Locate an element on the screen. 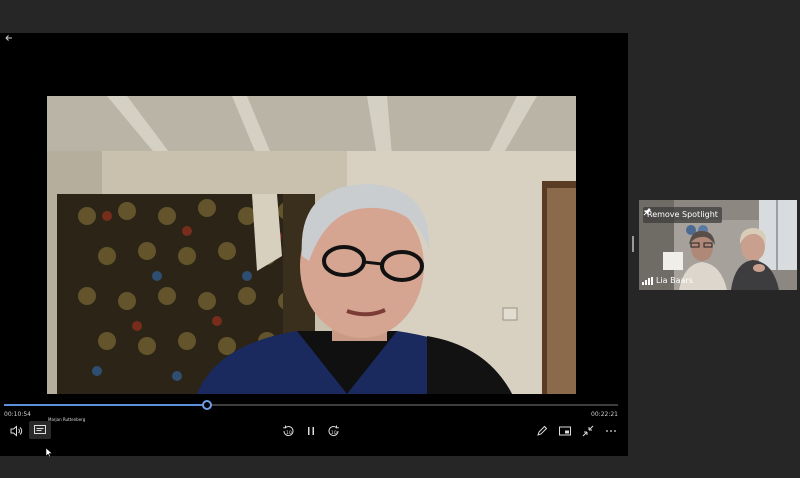 Image resolution: width=800 pixels, height=478 pixels. forward-10-icon: 10 is located at coordinates (334, 431).